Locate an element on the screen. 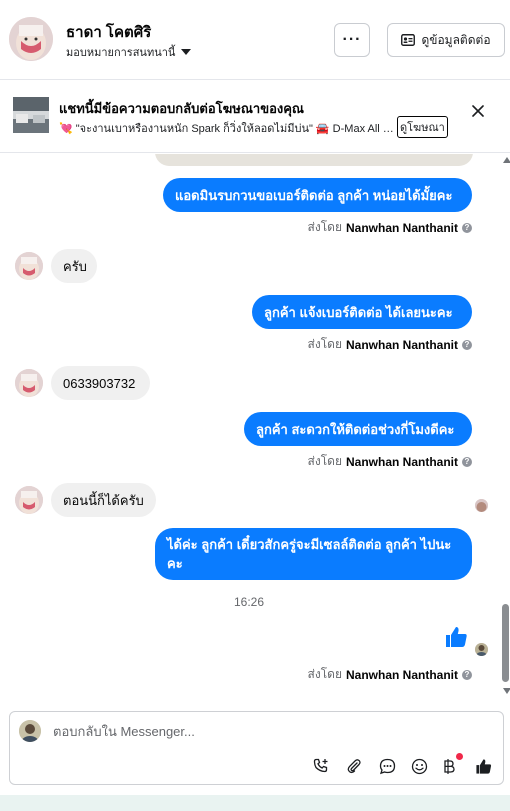 Image resolution: width=510 pixels, height=811 pixels. sender-avatar is located at coordinates (30, 731).